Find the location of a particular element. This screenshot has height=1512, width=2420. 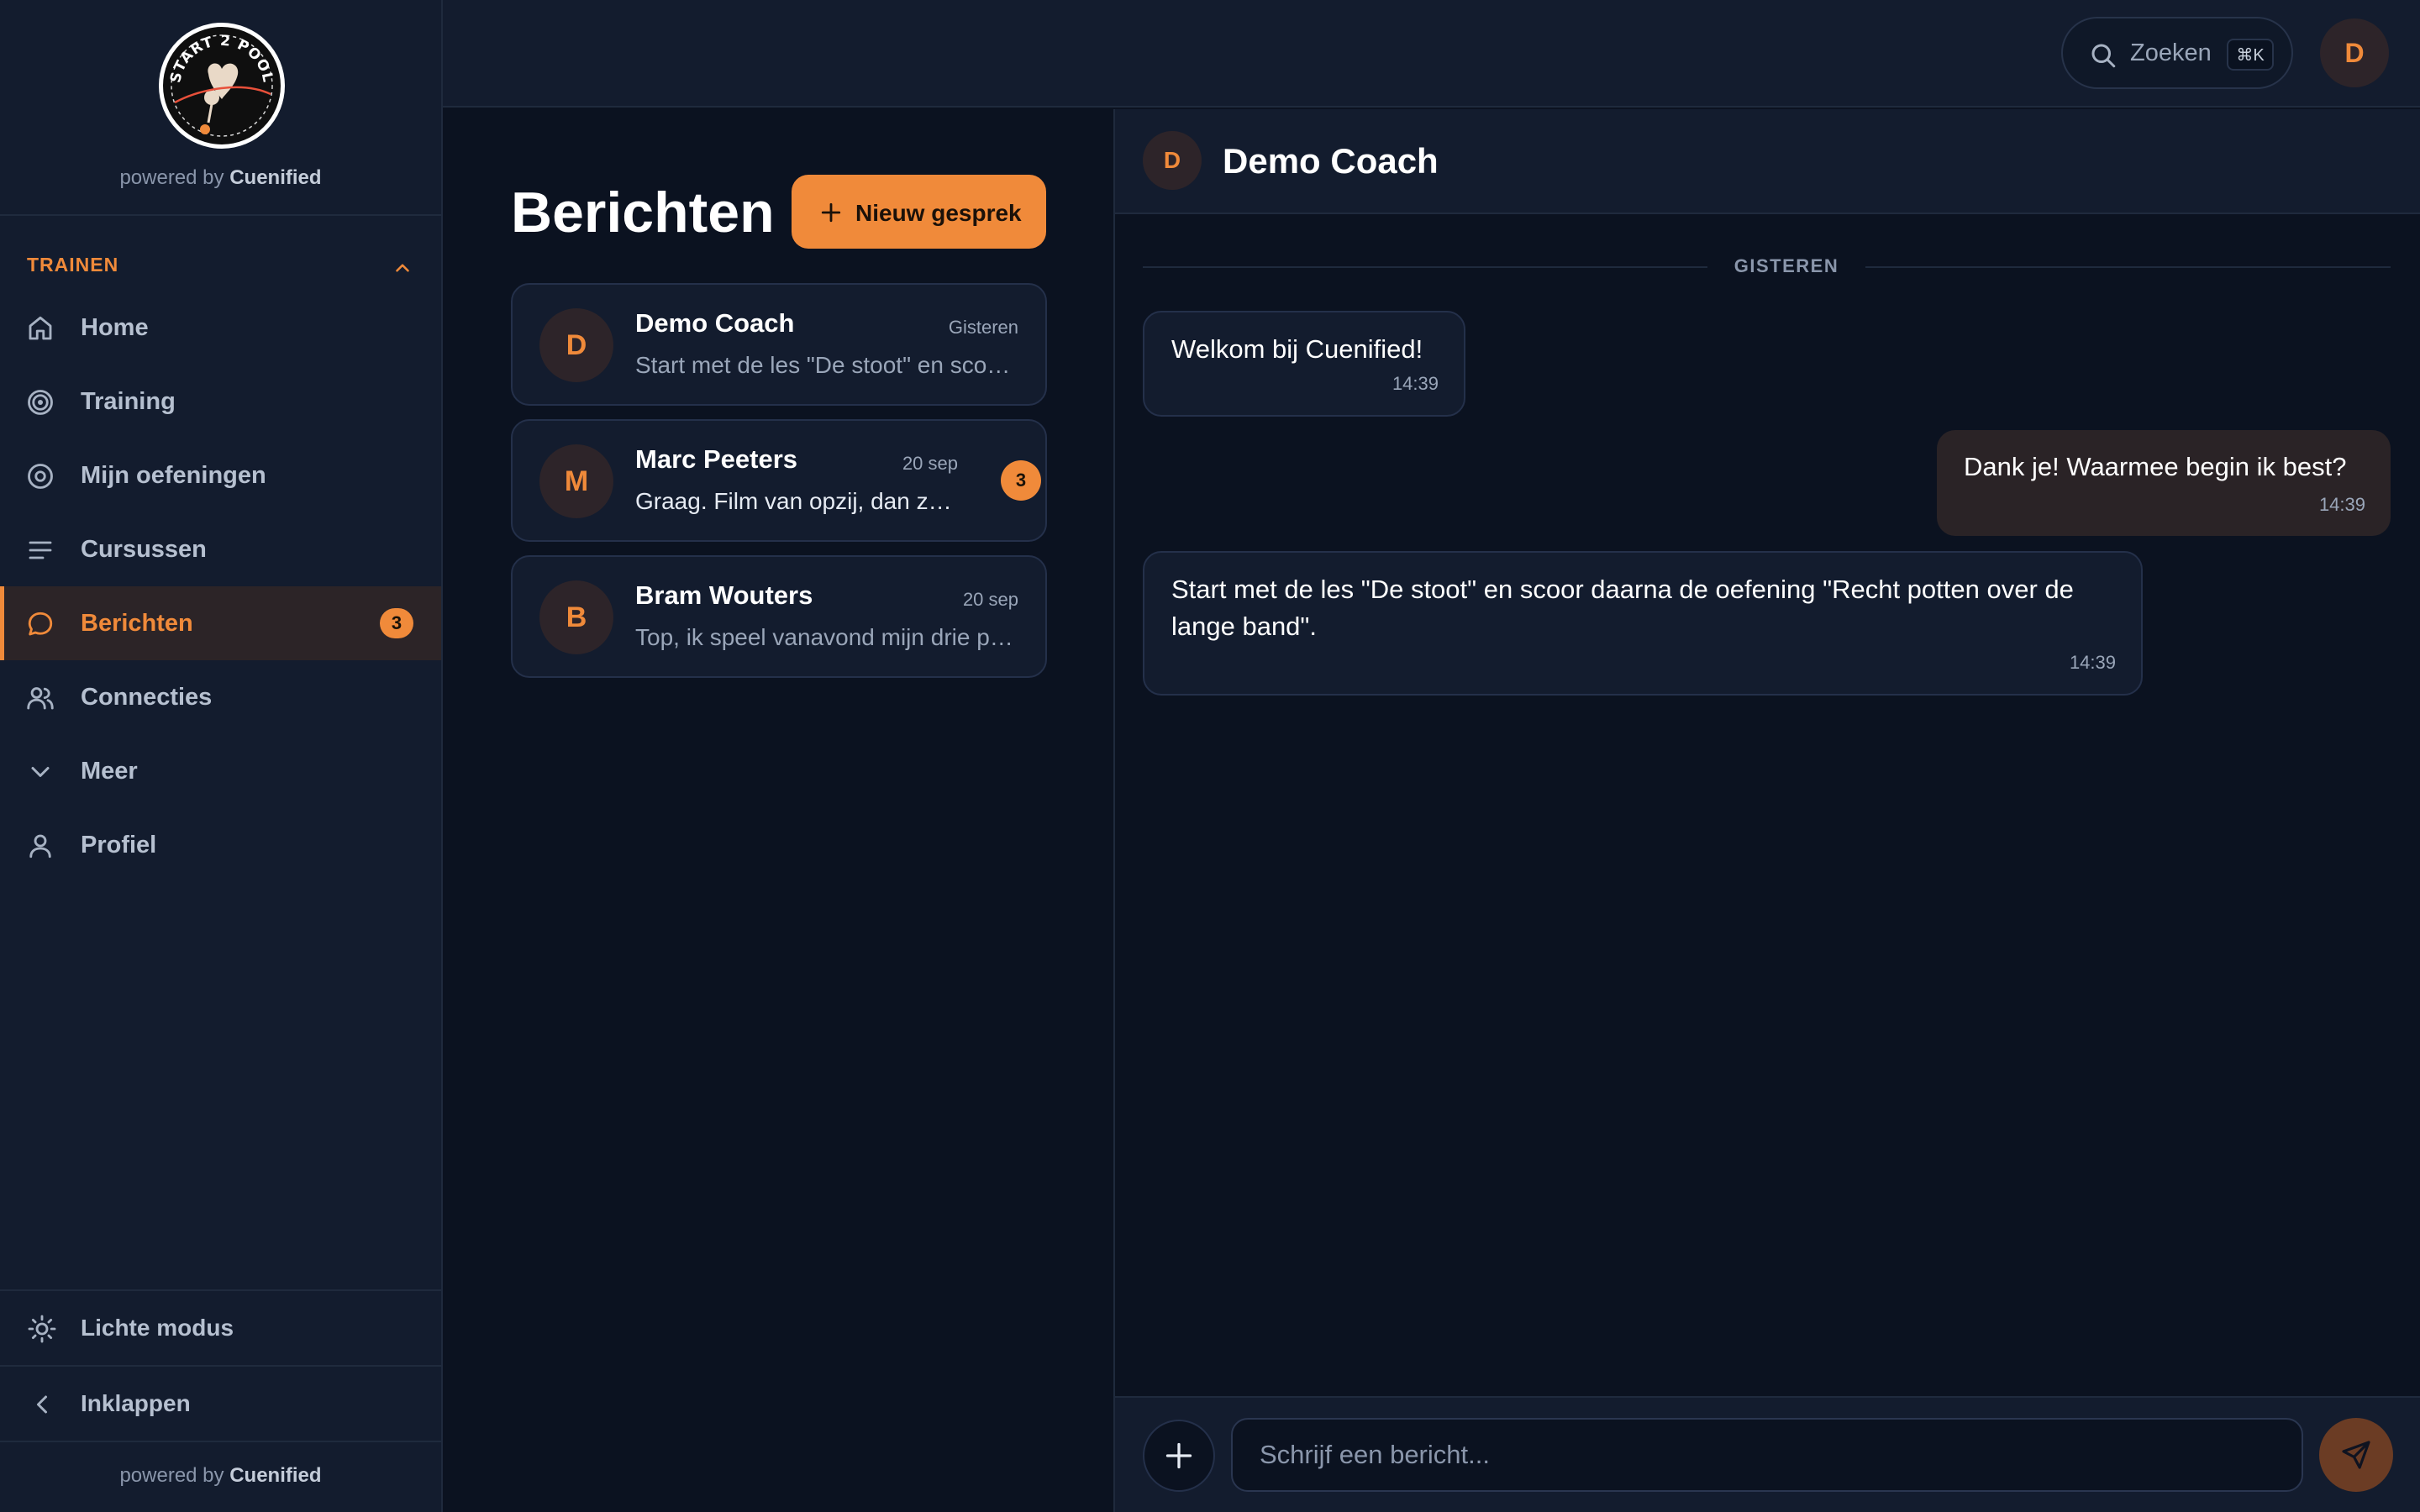

user-icon is located at coordinates (40, 846).